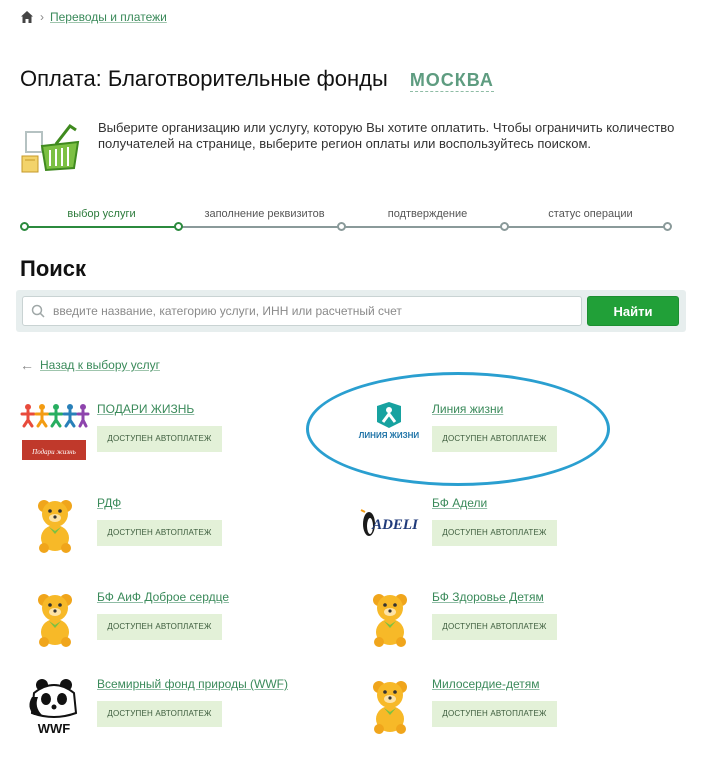  I want to click on search-button: Найти, so click(633, 311).